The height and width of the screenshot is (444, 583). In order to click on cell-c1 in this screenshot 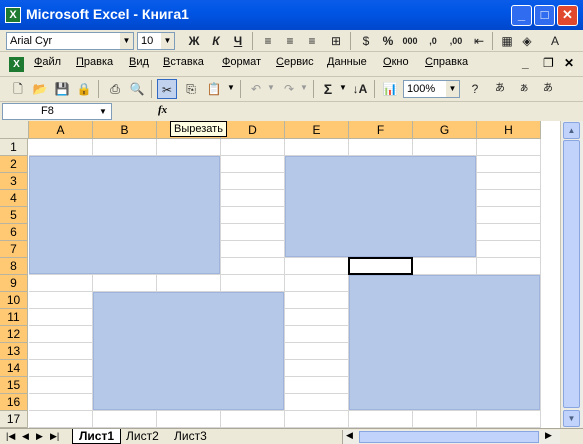, I will do `click(189, 147)`.